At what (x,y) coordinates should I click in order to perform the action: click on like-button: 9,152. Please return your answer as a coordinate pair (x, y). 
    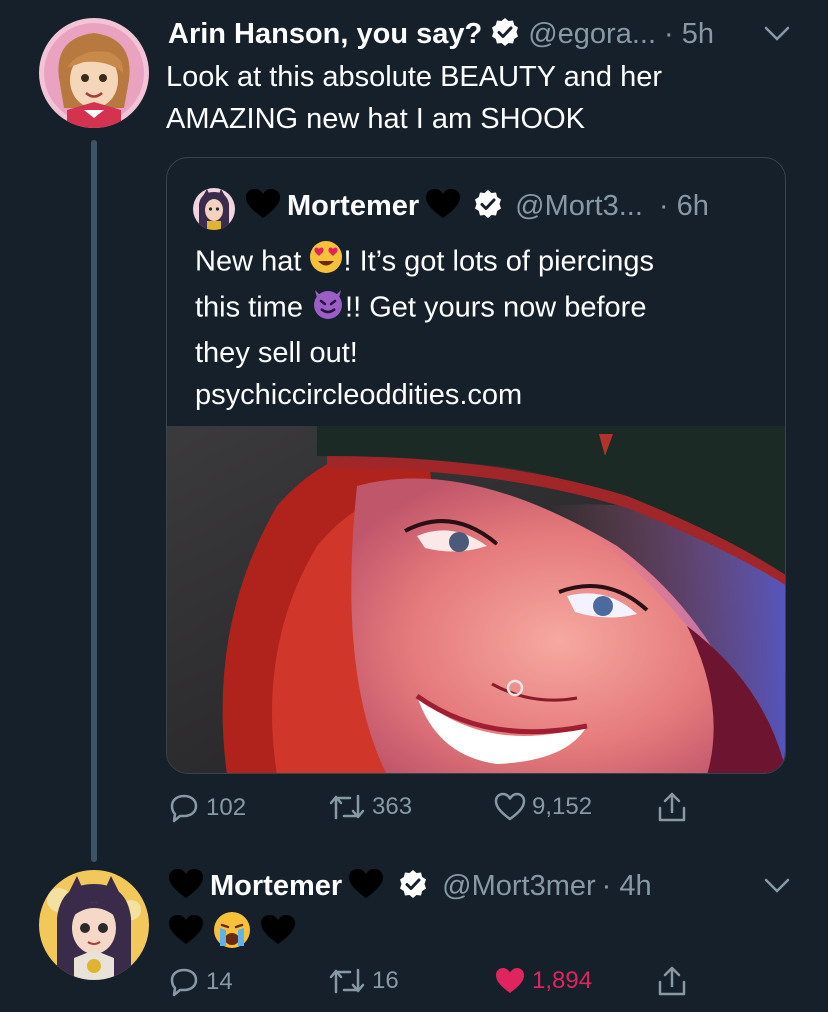
    Looking at the image, I should click on (543, 807).